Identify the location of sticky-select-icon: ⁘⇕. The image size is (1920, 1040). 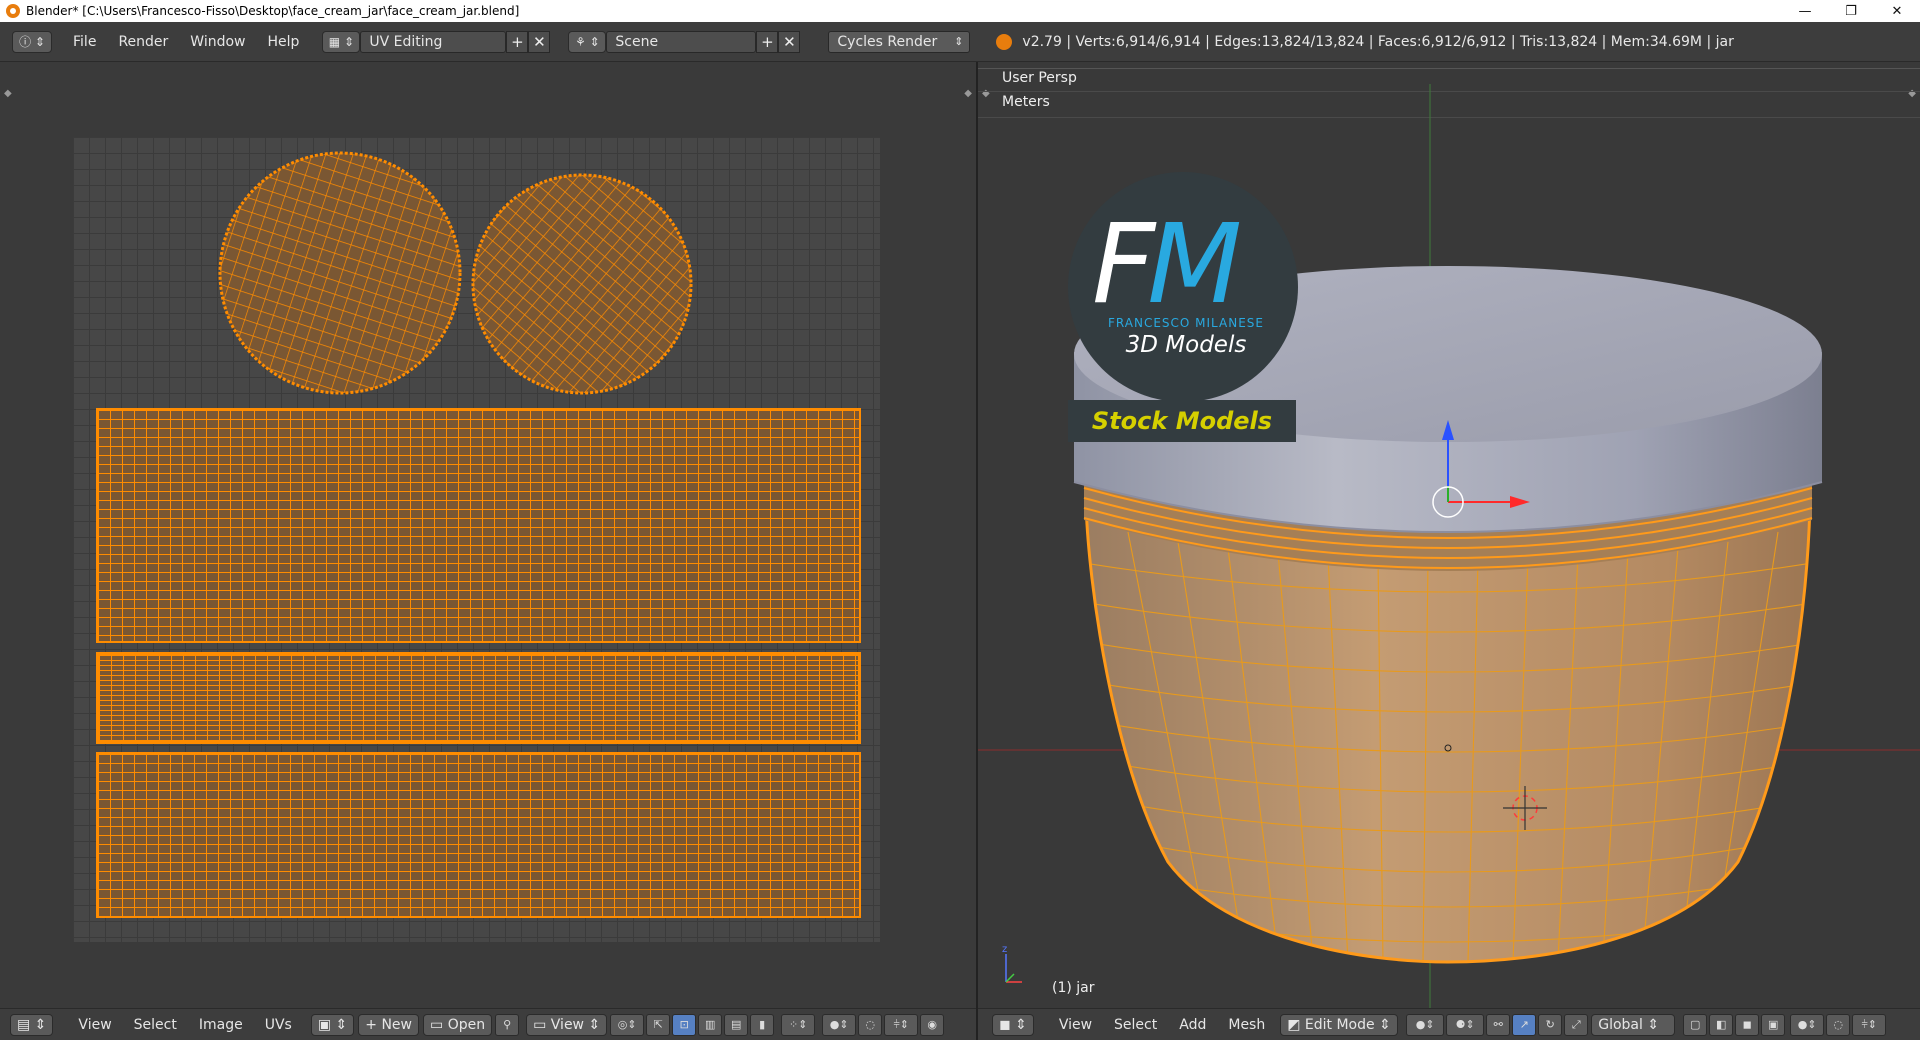
(798, 1024).